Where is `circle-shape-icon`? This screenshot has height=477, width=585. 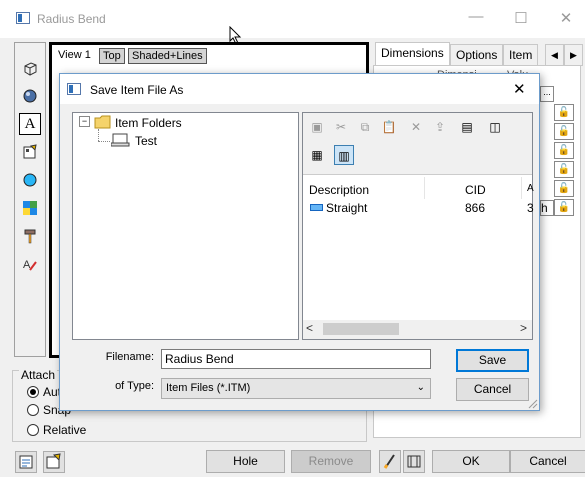 circle-shape-icon is located at coordinates (30, 180).